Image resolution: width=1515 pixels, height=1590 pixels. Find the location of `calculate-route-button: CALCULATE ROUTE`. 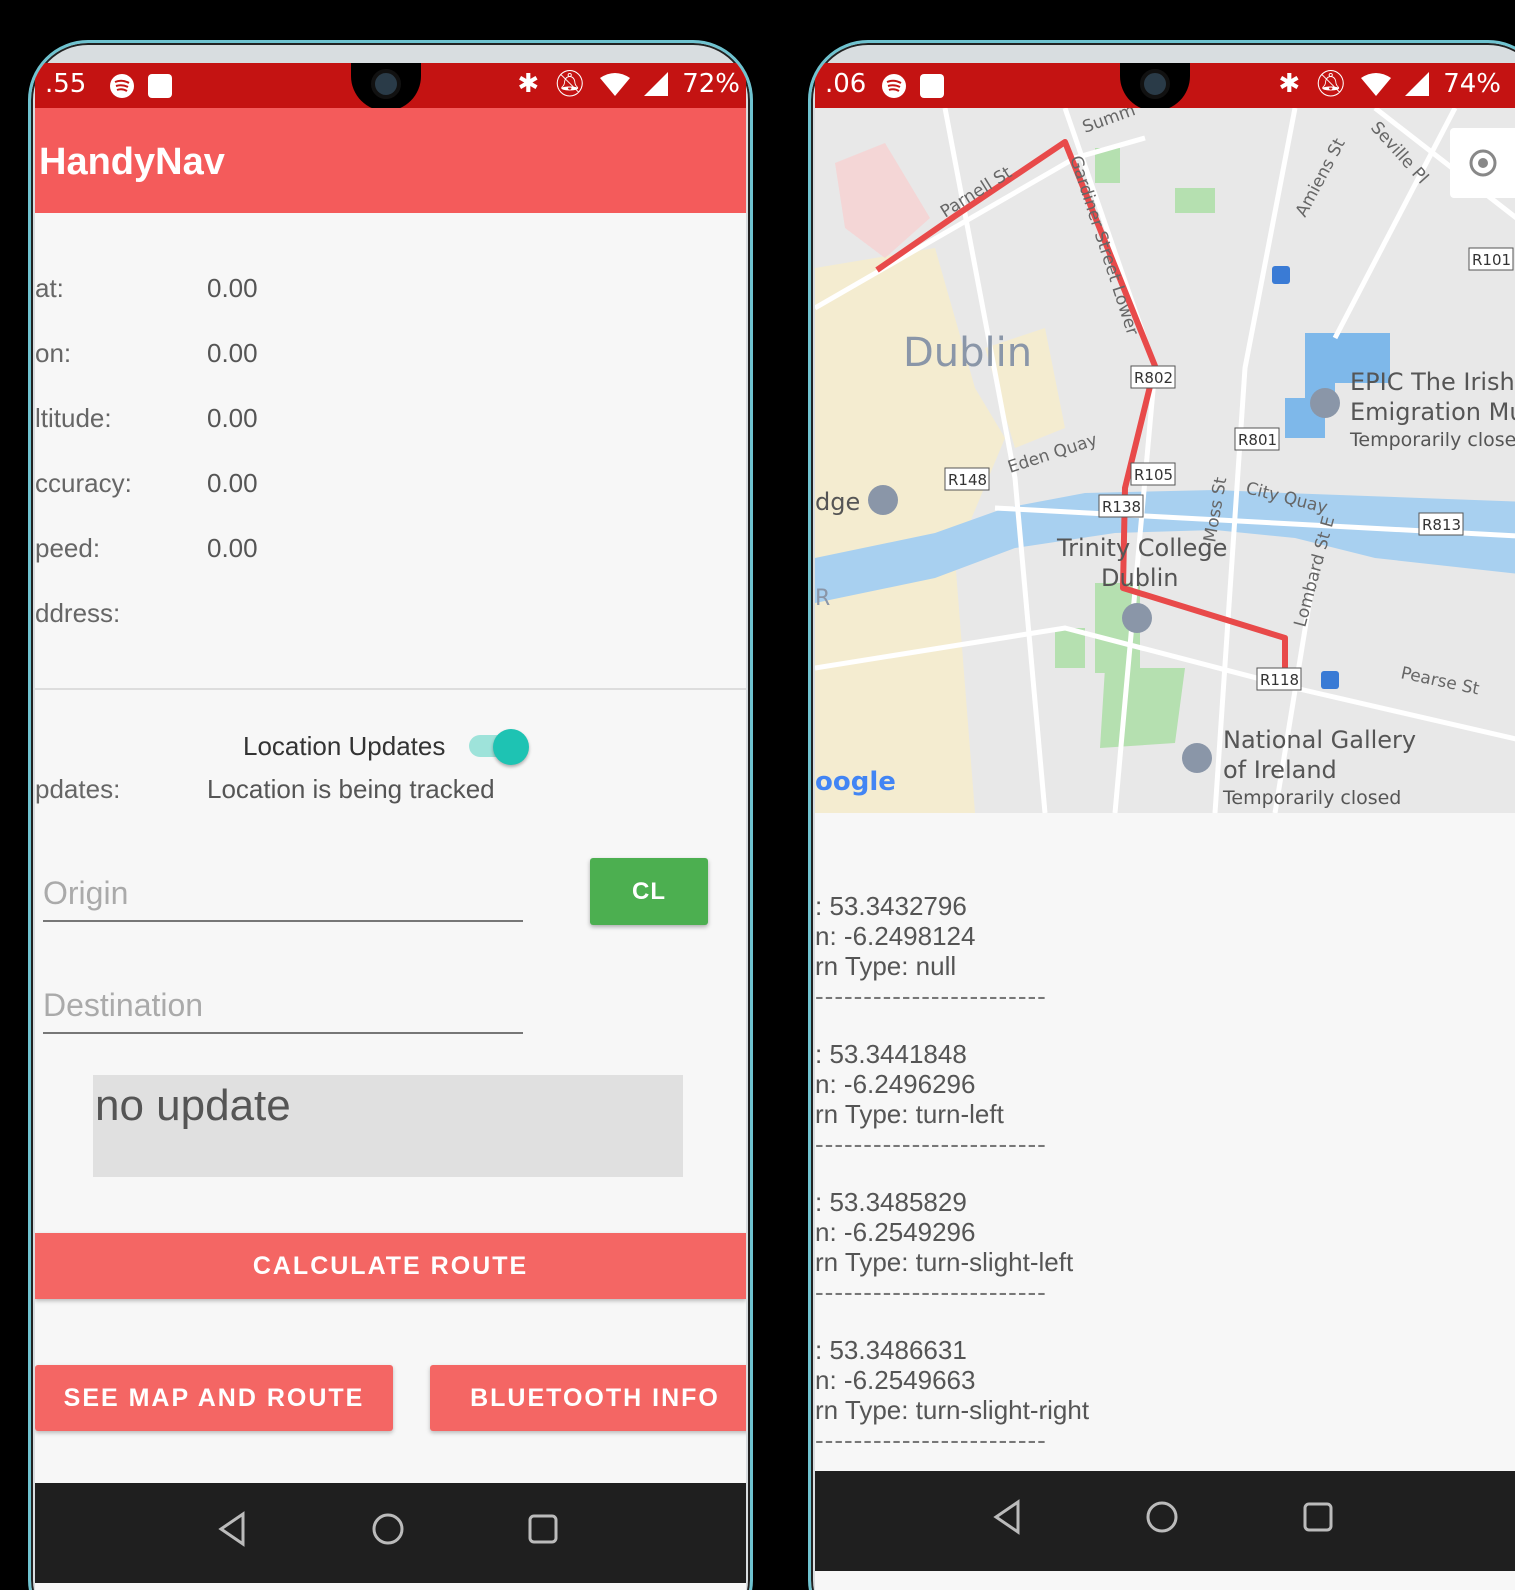

calculate-route-button: CALCULATE ROUTE is located at coordinates (390, 1266).